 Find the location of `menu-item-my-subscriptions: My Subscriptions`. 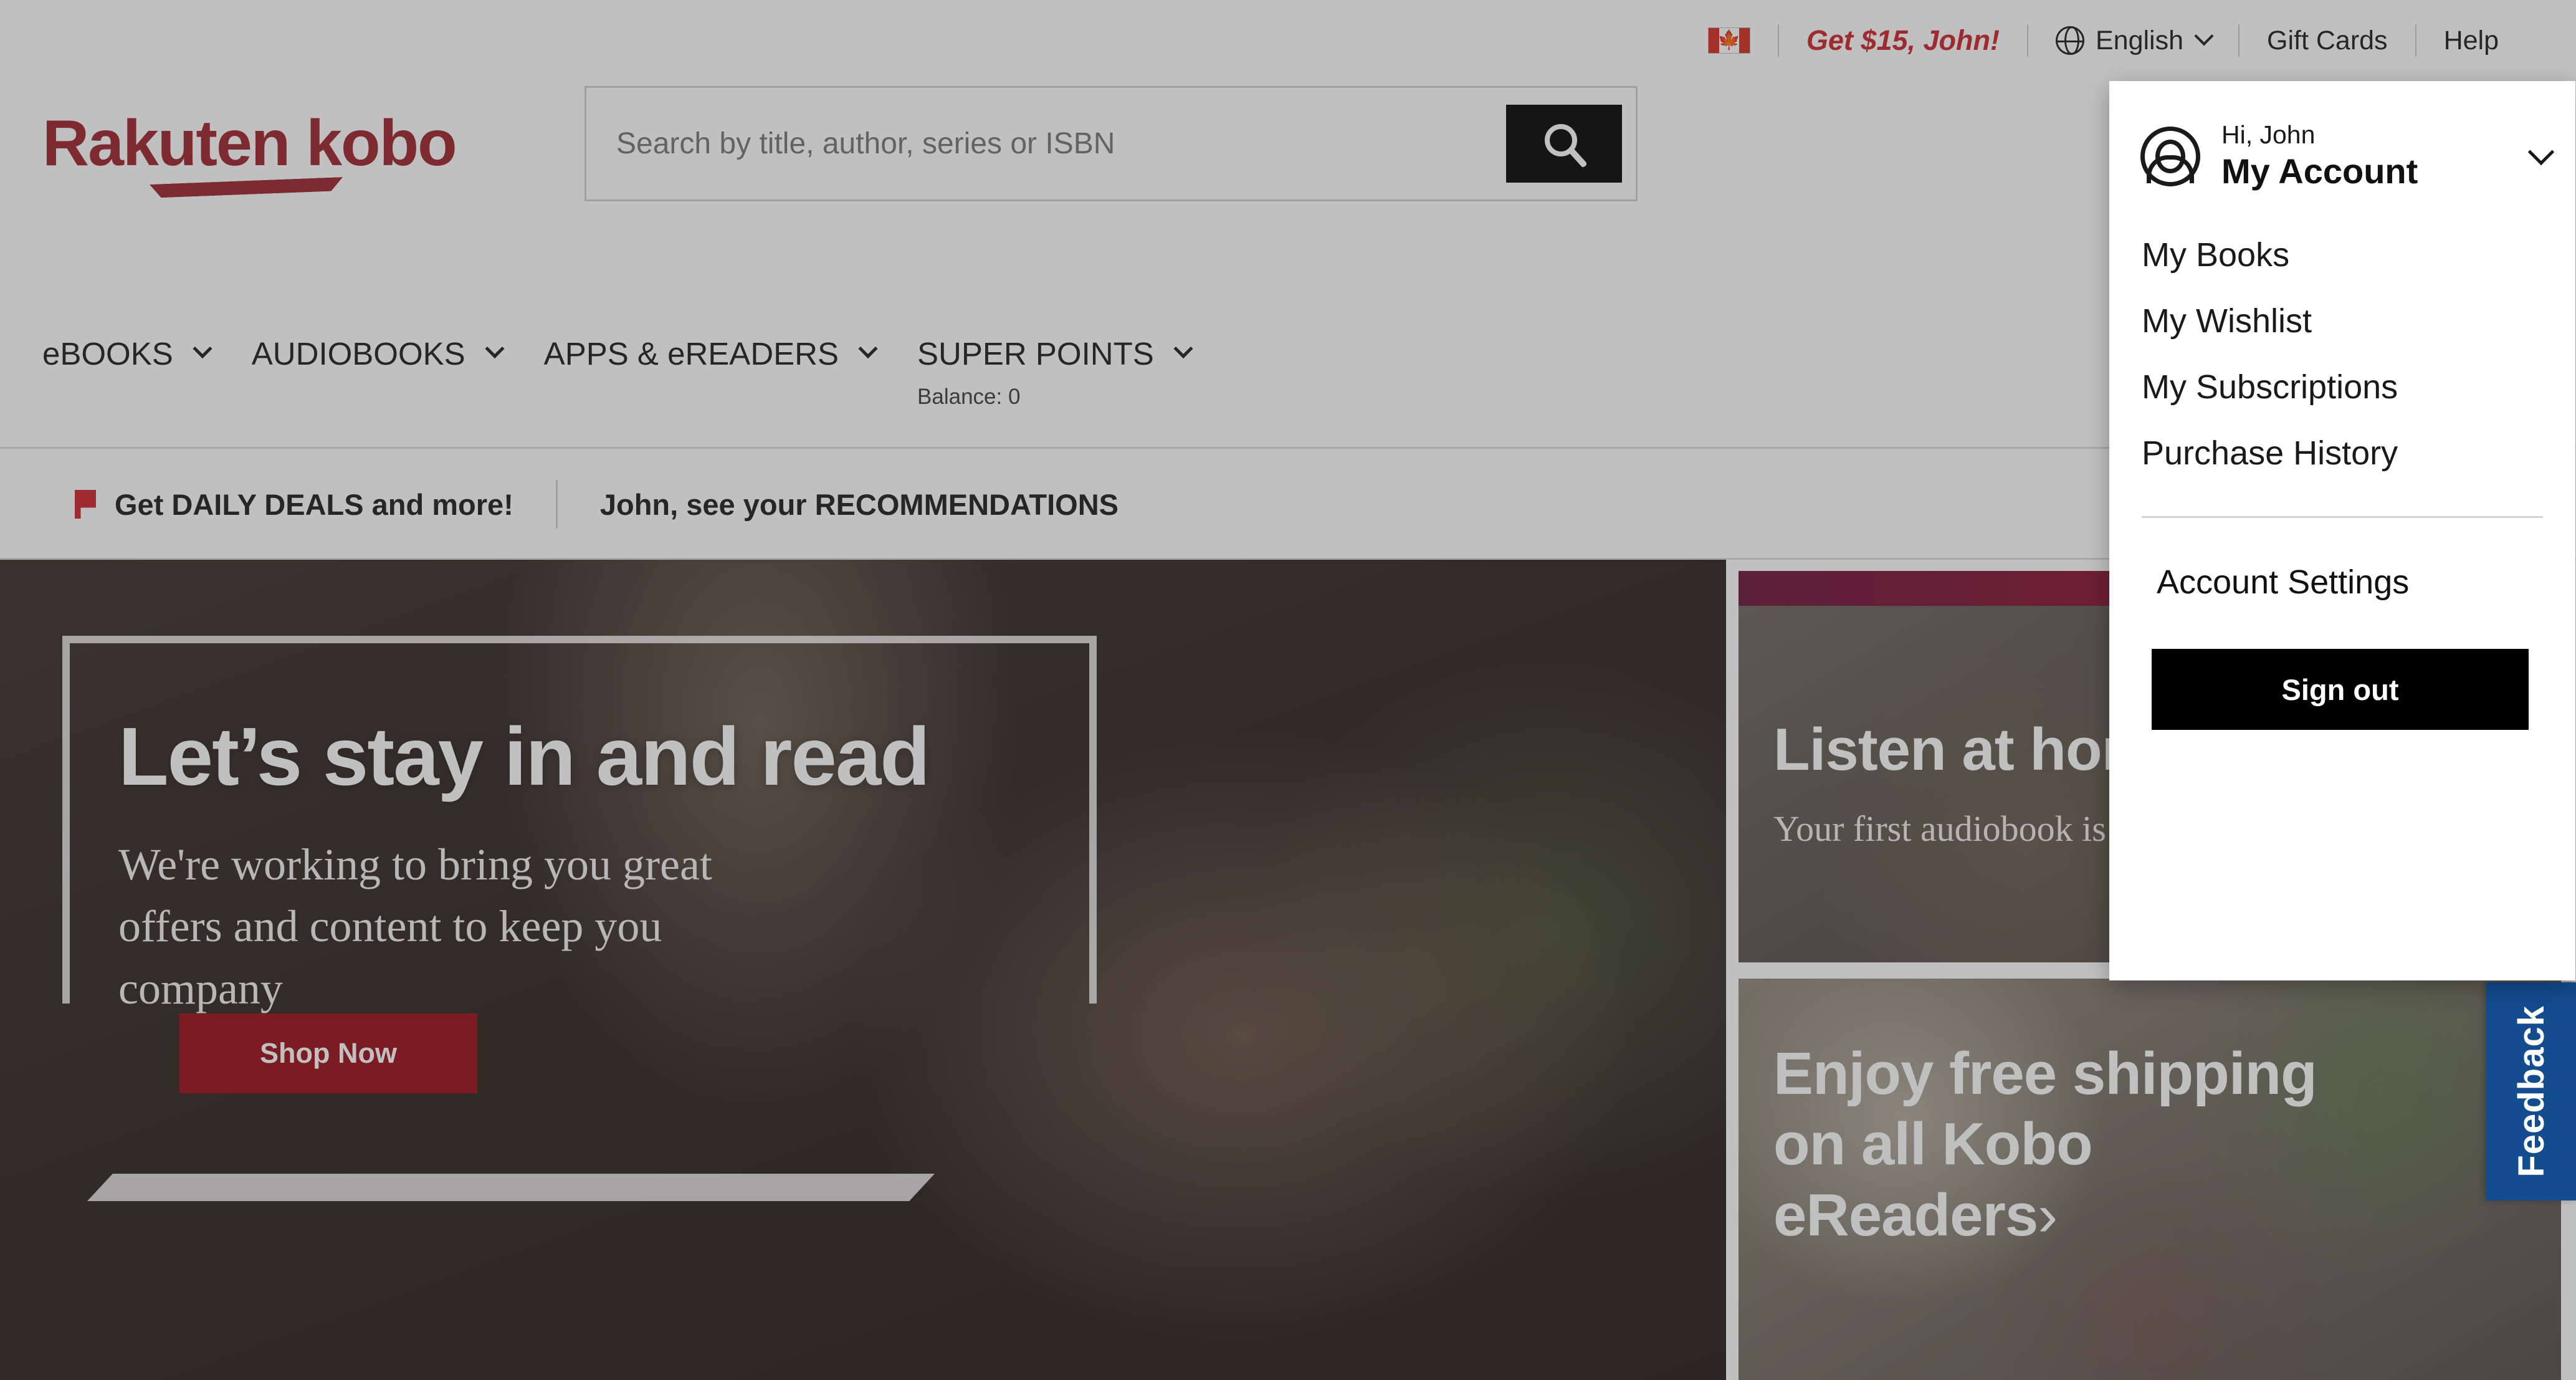

menu-item-my-subscriptions: My Subscriptions is located at coordinates (2358, 387).